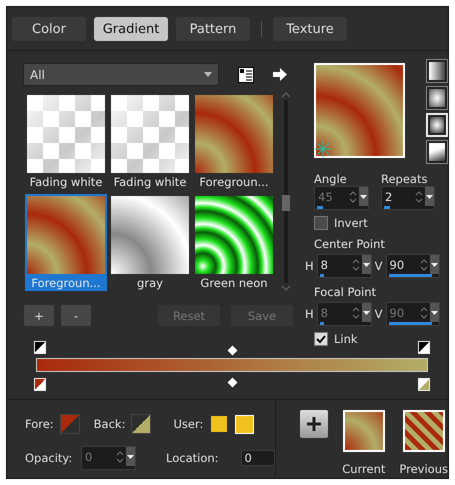 Image resolution: width=455 pixels, height=485 pixels. I want to click on section-label: Focal Point, so click(346, 292).